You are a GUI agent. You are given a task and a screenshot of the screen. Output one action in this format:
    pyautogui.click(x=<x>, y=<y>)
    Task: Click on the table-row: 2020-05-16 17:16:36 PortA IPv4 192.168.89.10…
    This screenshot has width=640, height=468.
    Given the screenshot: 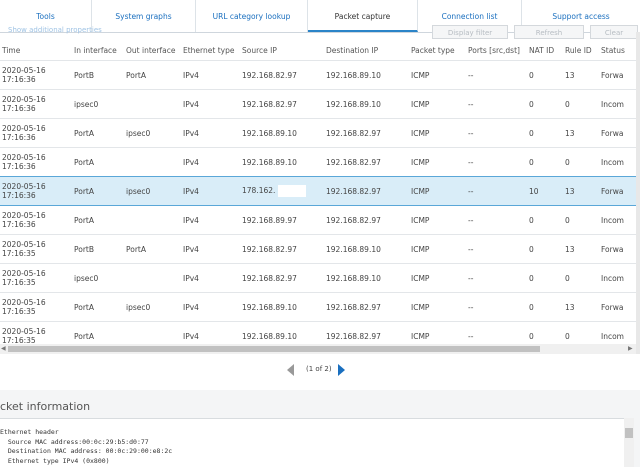 What is the action you would take?
    pyautogui.click(x=318, y=162)
    